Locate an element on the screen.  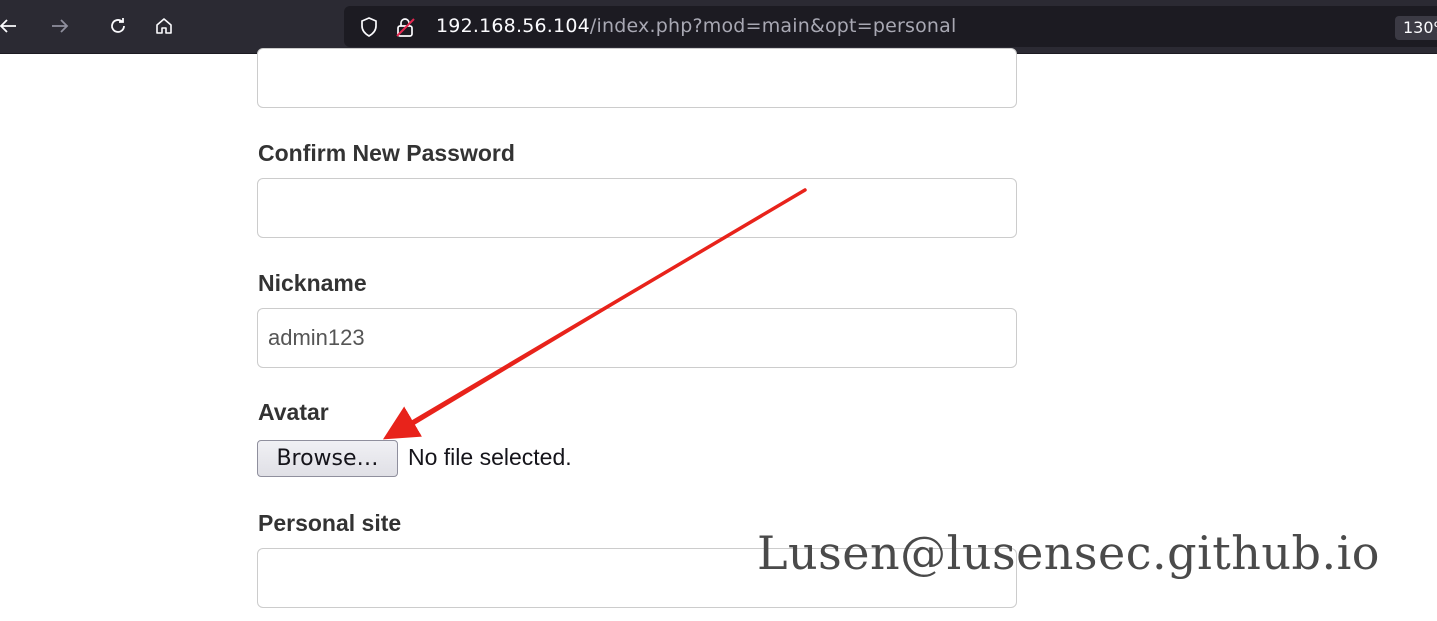
confirm-password-label: Confirm New Password is located at coordinates (386, 153).